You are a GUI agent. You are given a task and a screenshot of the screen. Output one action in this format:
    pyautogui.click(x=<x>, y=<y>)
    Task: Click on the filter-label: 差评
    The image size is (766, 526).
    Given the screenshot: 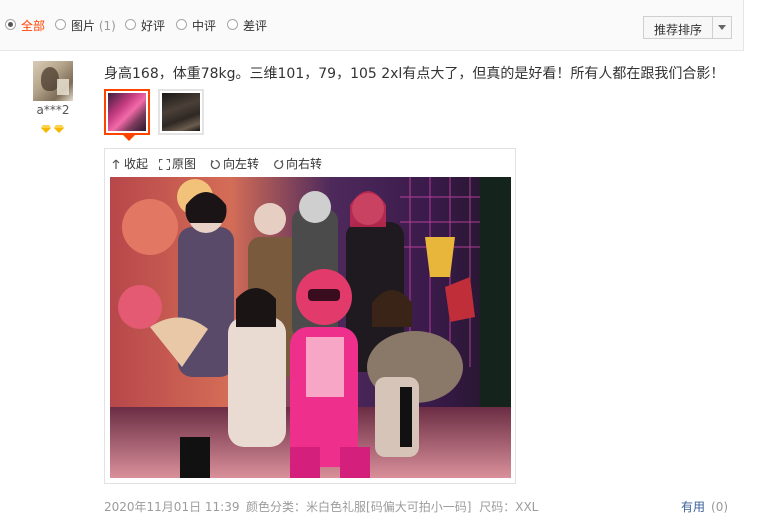 What is the action you would take?
    pyautogui.click(x=255, y=26)
    